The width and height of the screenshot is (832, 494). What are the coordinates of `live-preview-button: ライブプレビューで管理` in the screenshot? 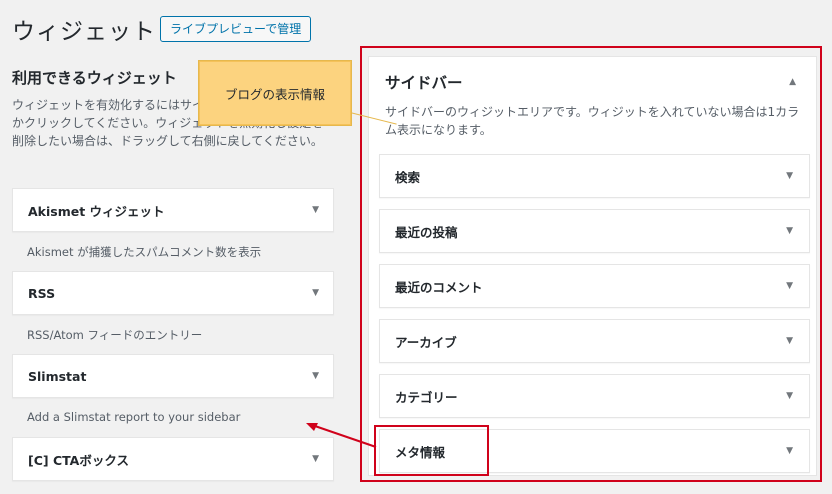 It's located at (236, 29).